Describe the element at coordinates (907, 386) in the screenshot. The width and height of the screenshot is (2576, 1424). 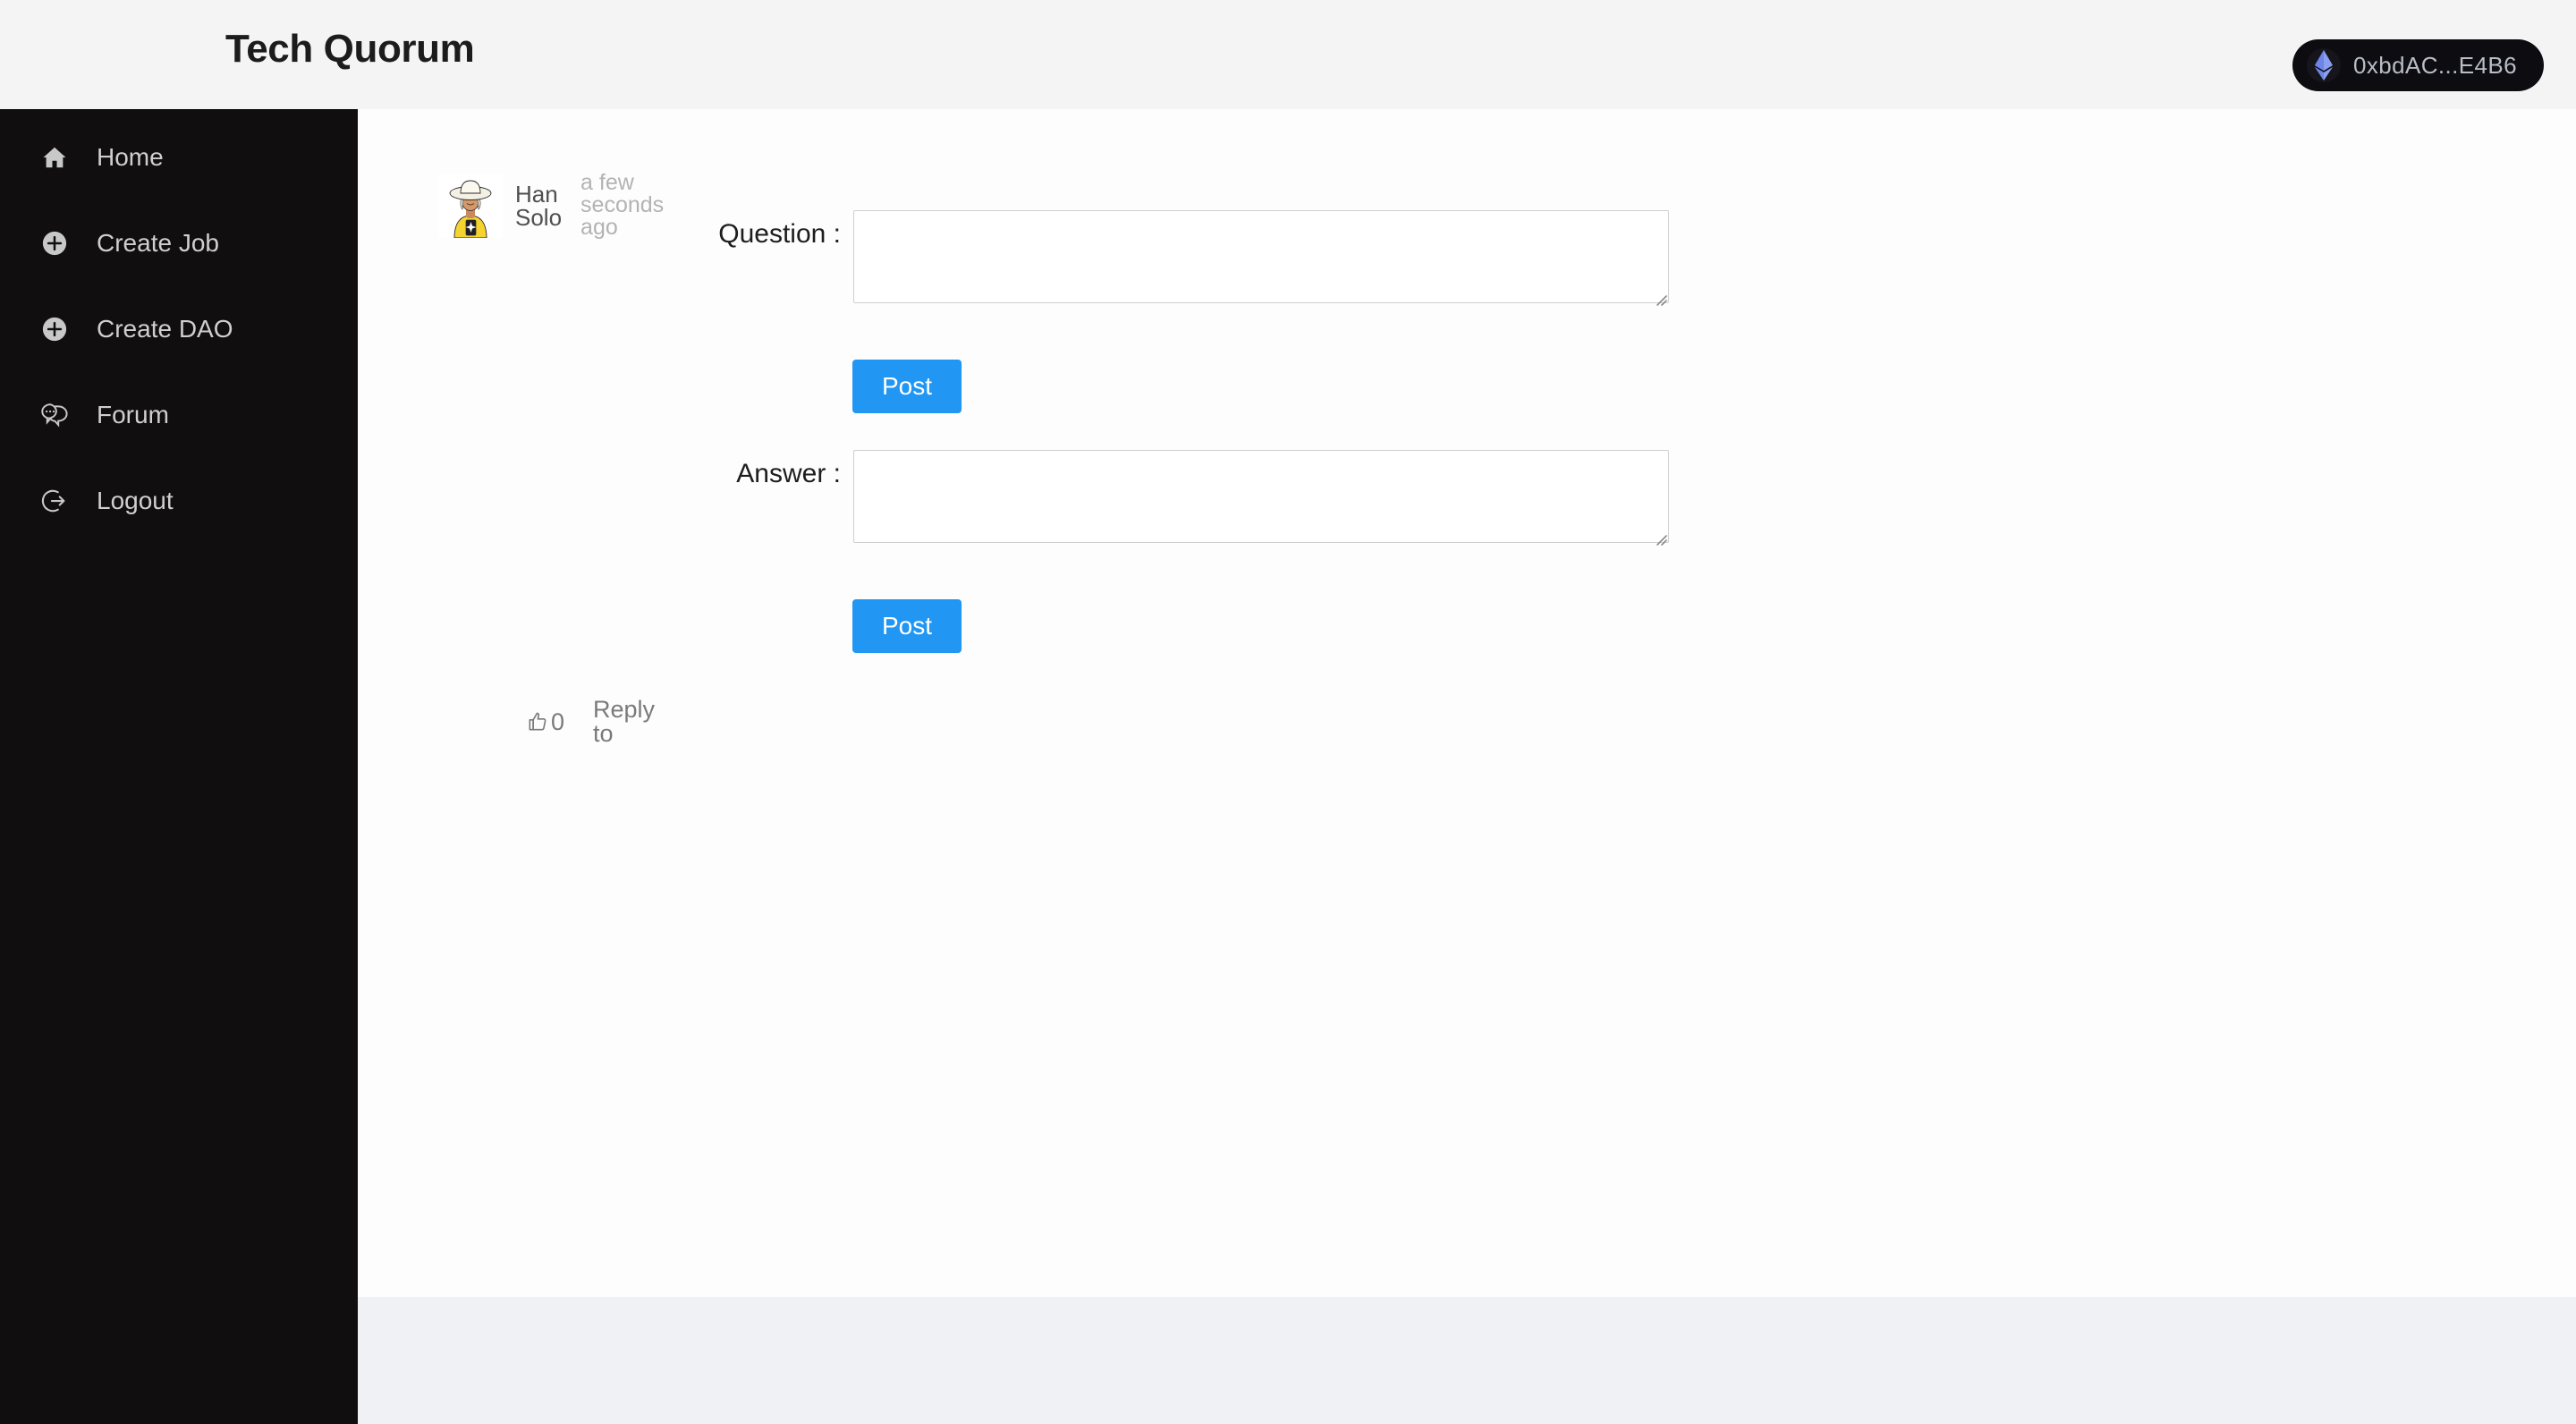
I see `post-question-button: Post` at that location.